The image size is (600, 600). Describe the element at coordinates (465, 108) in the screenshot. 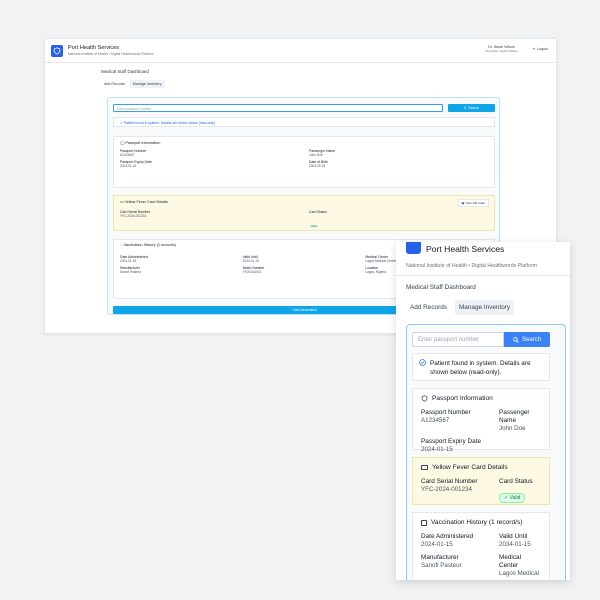

I see `search-icon: ⚲` at that location.